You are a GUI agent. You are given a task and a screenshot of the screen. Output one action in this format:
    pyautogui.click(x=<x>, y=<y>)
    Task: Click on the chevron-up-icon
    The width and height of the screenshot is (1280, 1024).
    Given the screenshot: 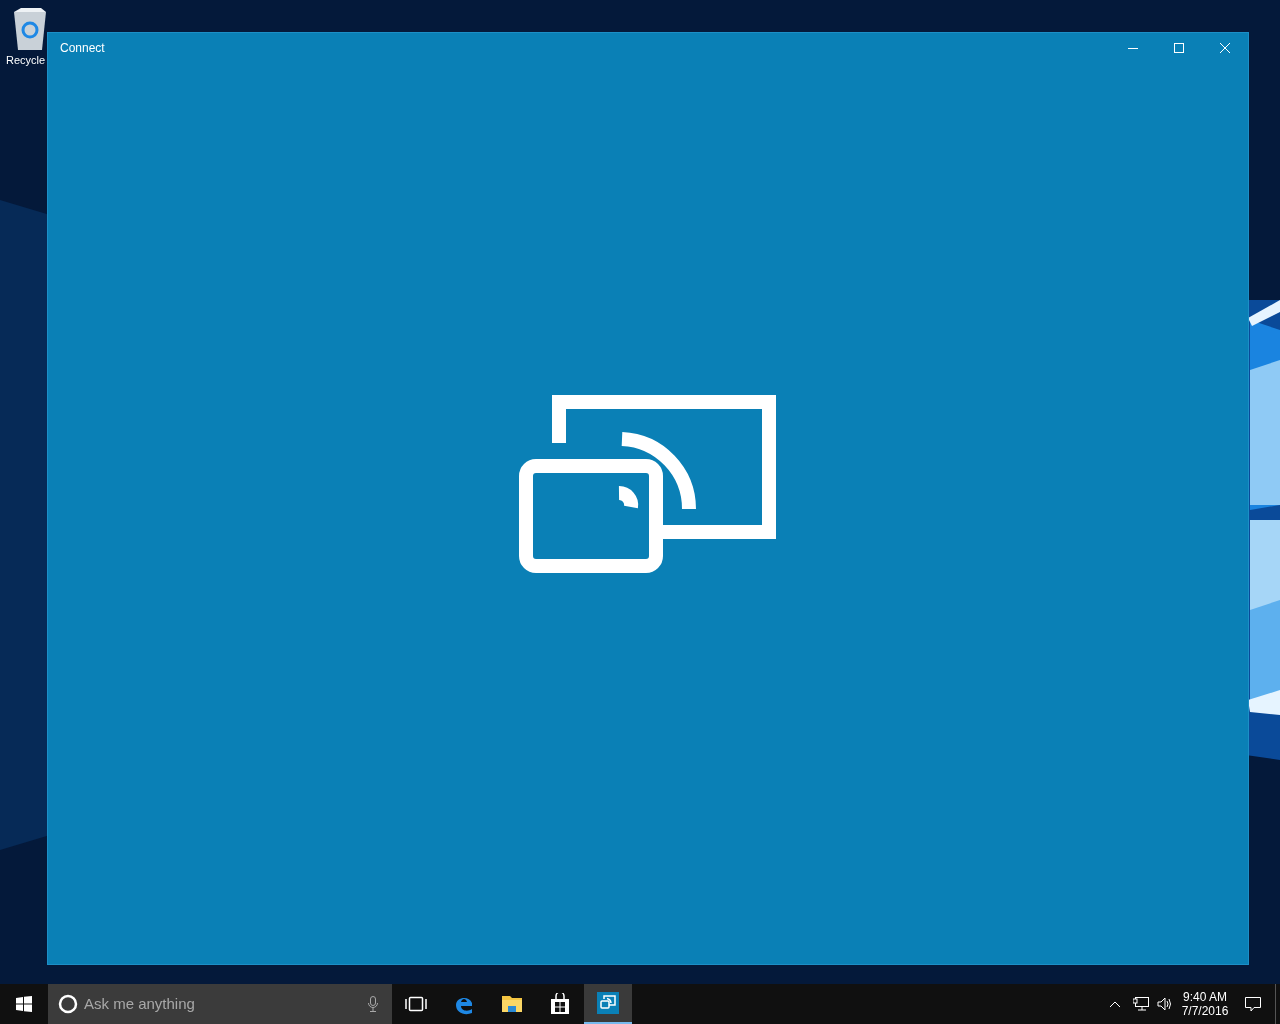 What is the action you would take?
    pyautogui.click(x=1115, y=1004)
    